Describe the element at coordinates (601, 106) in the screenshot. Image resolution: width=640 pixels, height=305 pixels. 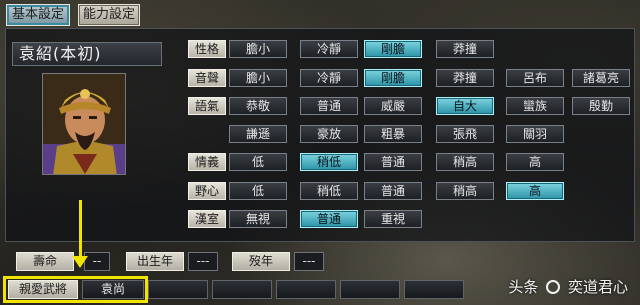
I see `option-tone: 殷勤` at that location.